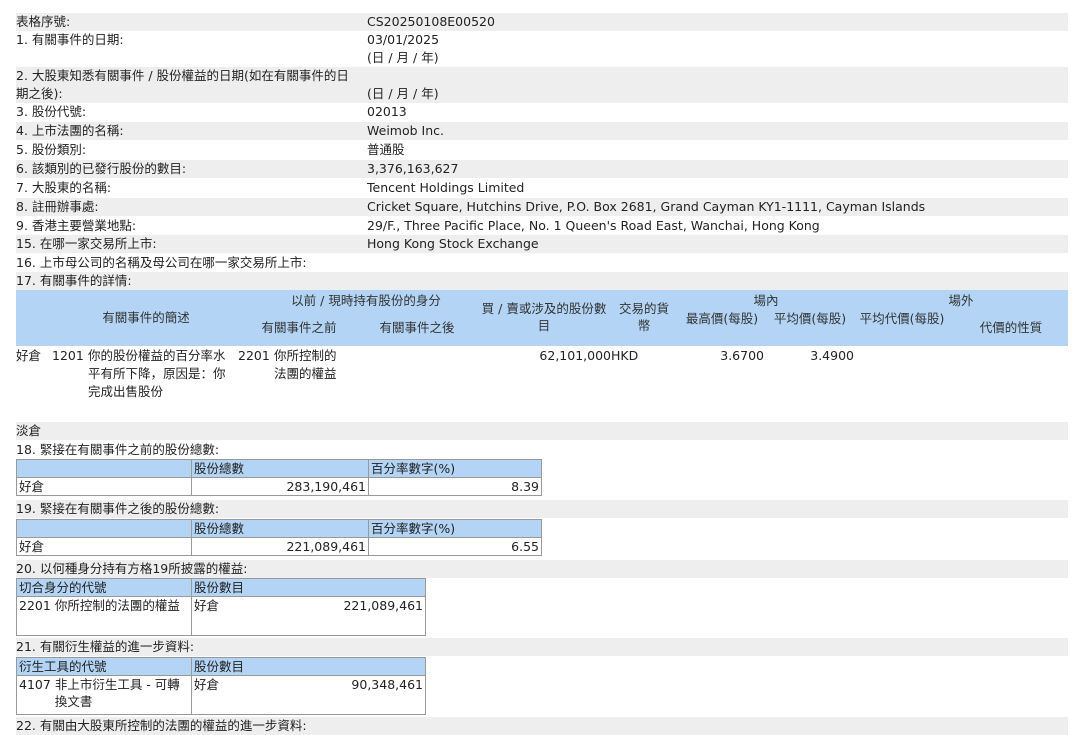 The height and width of the screenshot is (735, 1080). What do you see at coordinates (455, 468) in the screenshot?
I see `s18-header-pct: 百分率數字(%)` at bounding box center [455, 468].